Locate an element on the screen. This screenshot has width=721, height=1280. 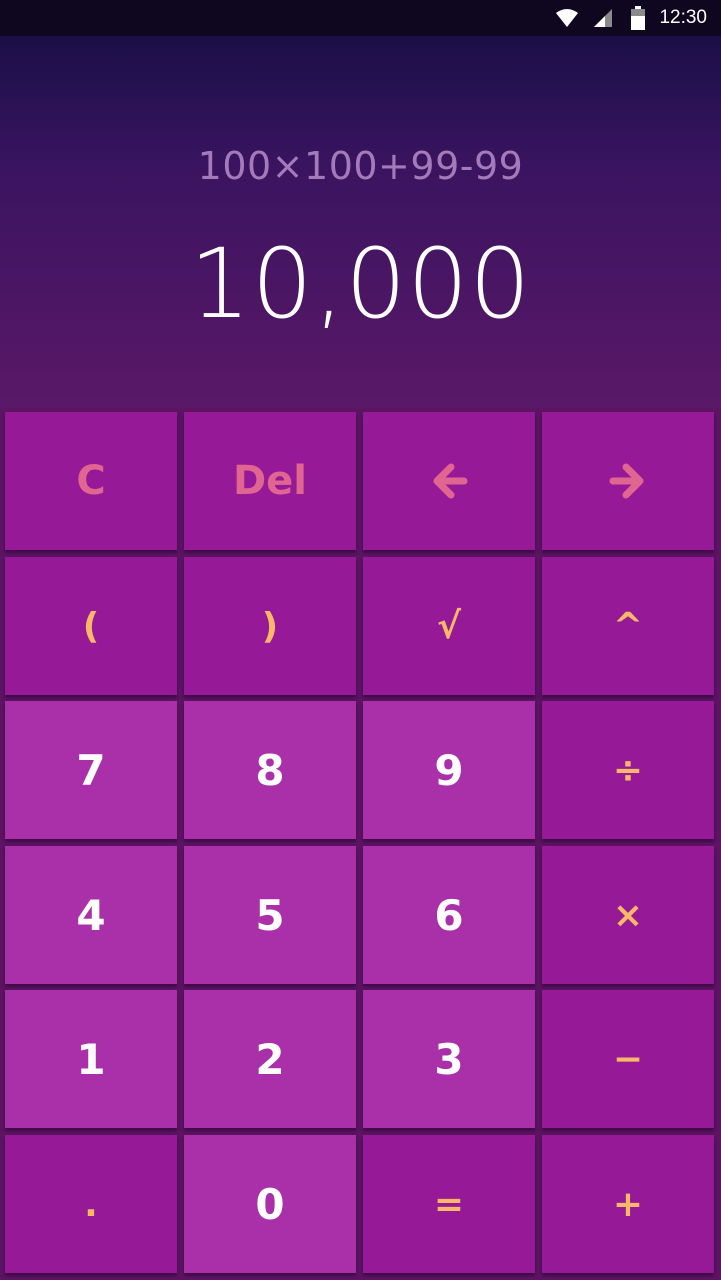
clear-label: C is located at coordinates (91, 481).